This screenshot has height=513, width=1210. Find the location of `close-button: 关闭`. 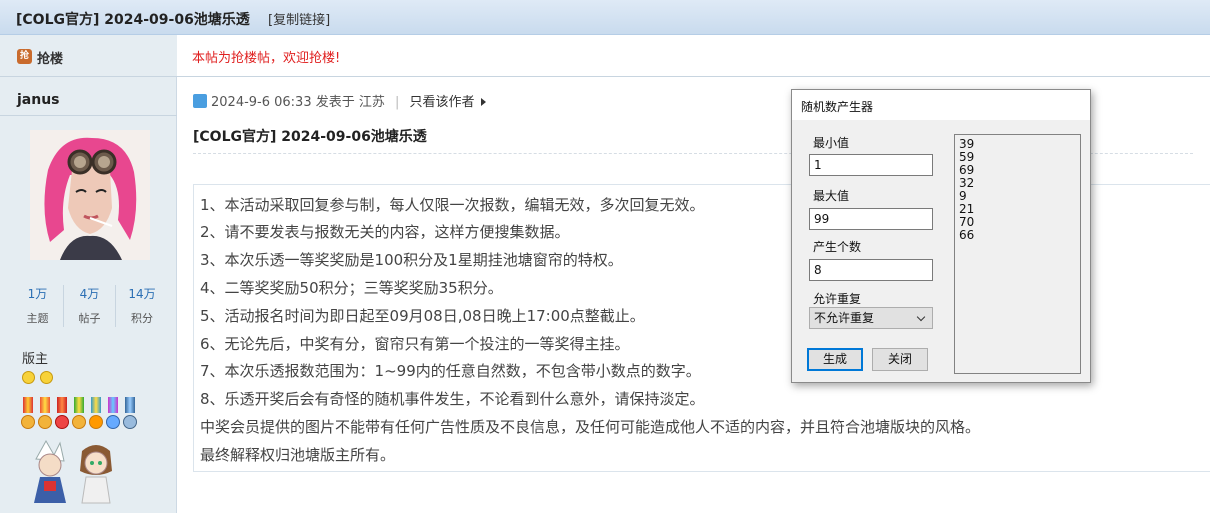

close-button: 关闭 is located at coordinates (900, 359).